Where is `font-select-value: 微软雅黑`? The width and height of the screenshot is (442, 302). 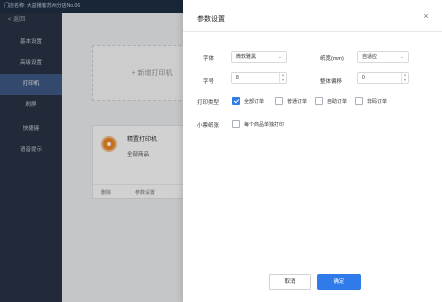
font-select-value: 微软雅黑 is located at coordinates (246, 57).